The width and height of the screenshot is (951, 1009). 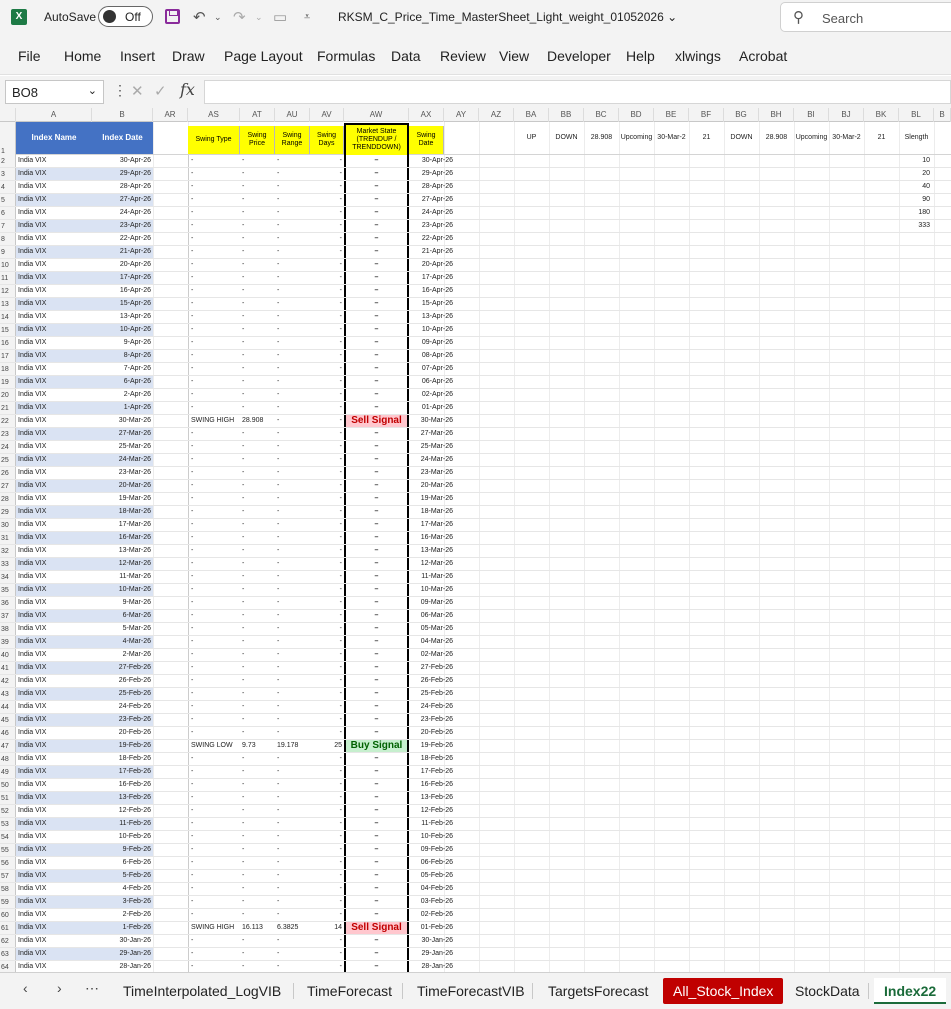 I want to click on cell-swing-date: 18-Feb-26, so click(x=432, y=759).